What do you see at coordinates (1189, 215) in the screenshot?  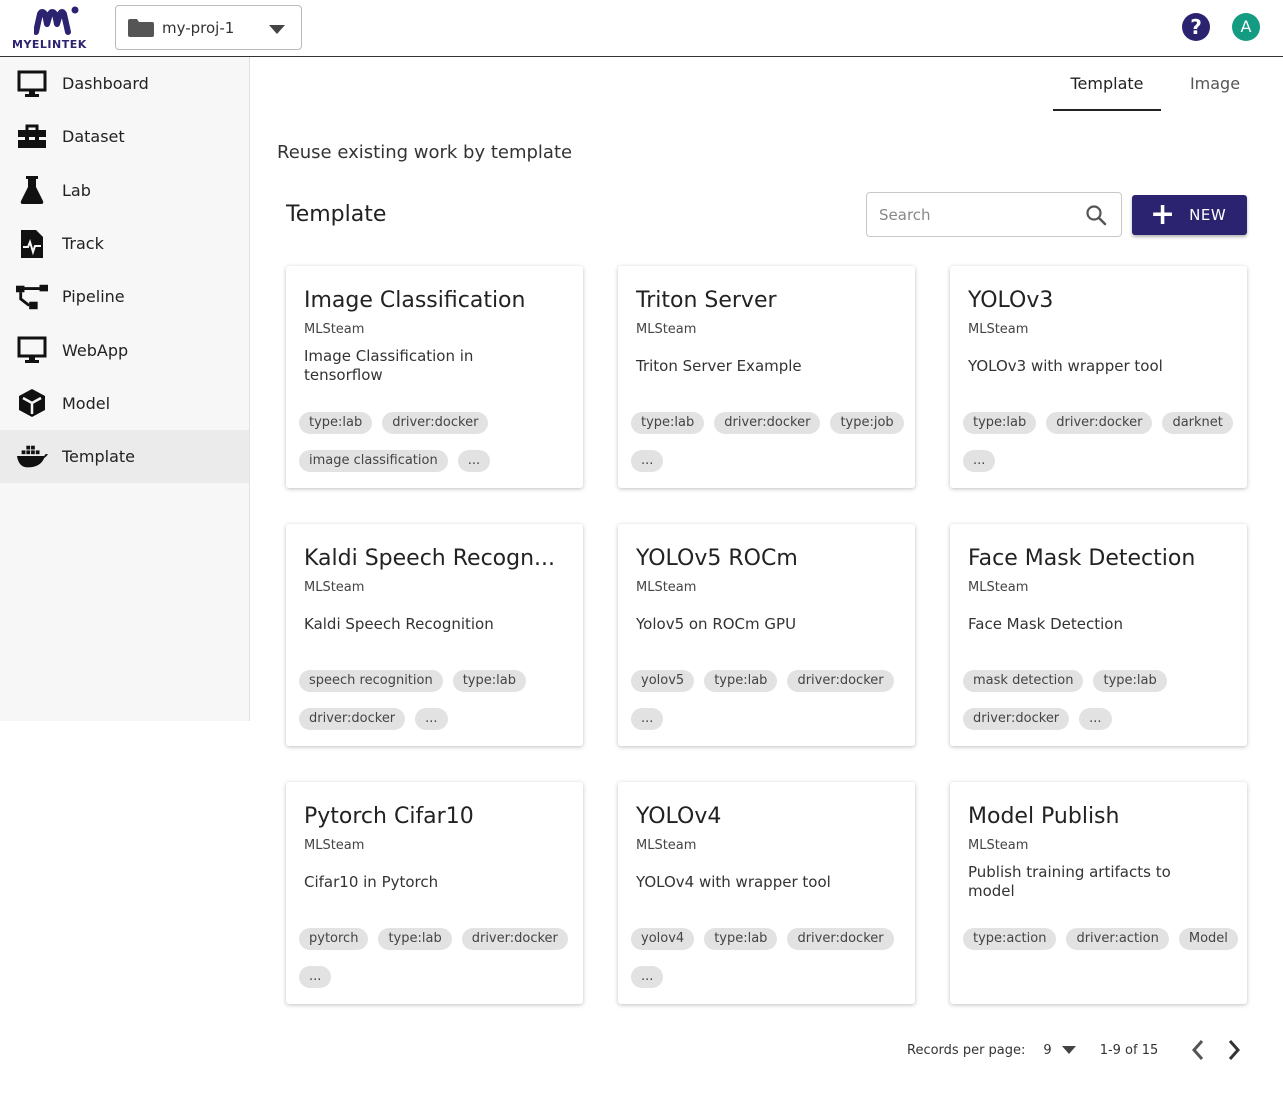 I see `new-template-button: + NEW` at bounding box center [1189, 215].